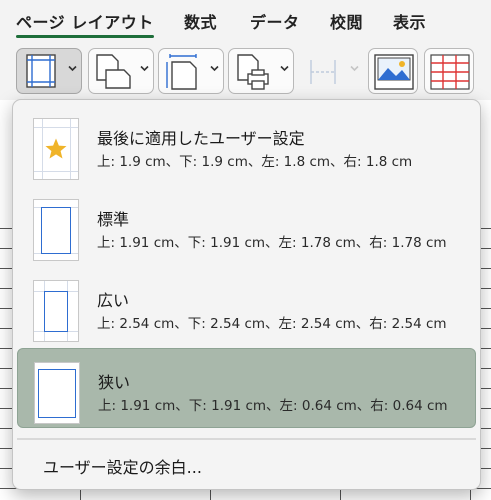 The height and width of the screenshot is (500, 491). I want to click on print-area-button, so click(261, 71).